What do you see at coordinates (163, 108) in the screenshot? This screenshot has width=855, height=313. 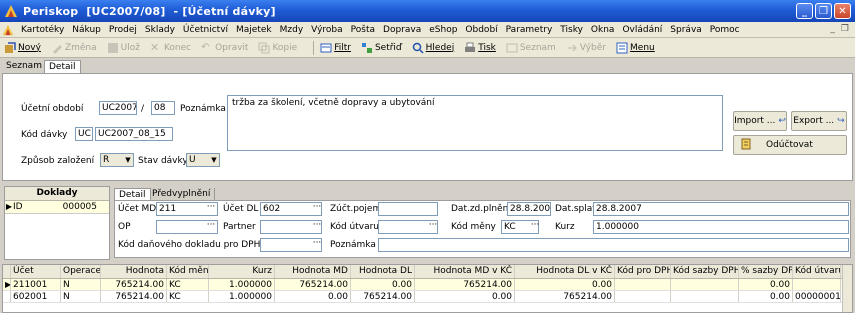 I see `ucetni-obdobi-mesic-field: 08` at bounding box center [163, 108].